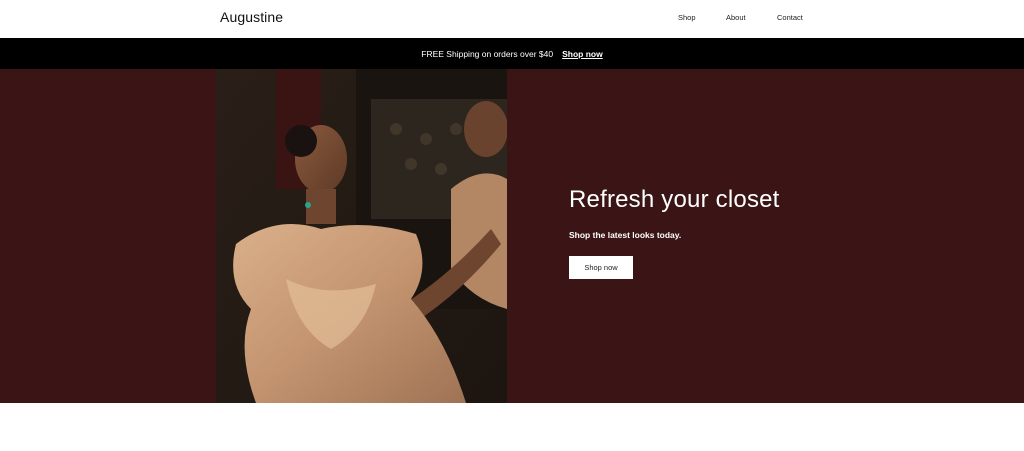  I want to click on hero-shop-now-button: Shop now, so click(601, 267).